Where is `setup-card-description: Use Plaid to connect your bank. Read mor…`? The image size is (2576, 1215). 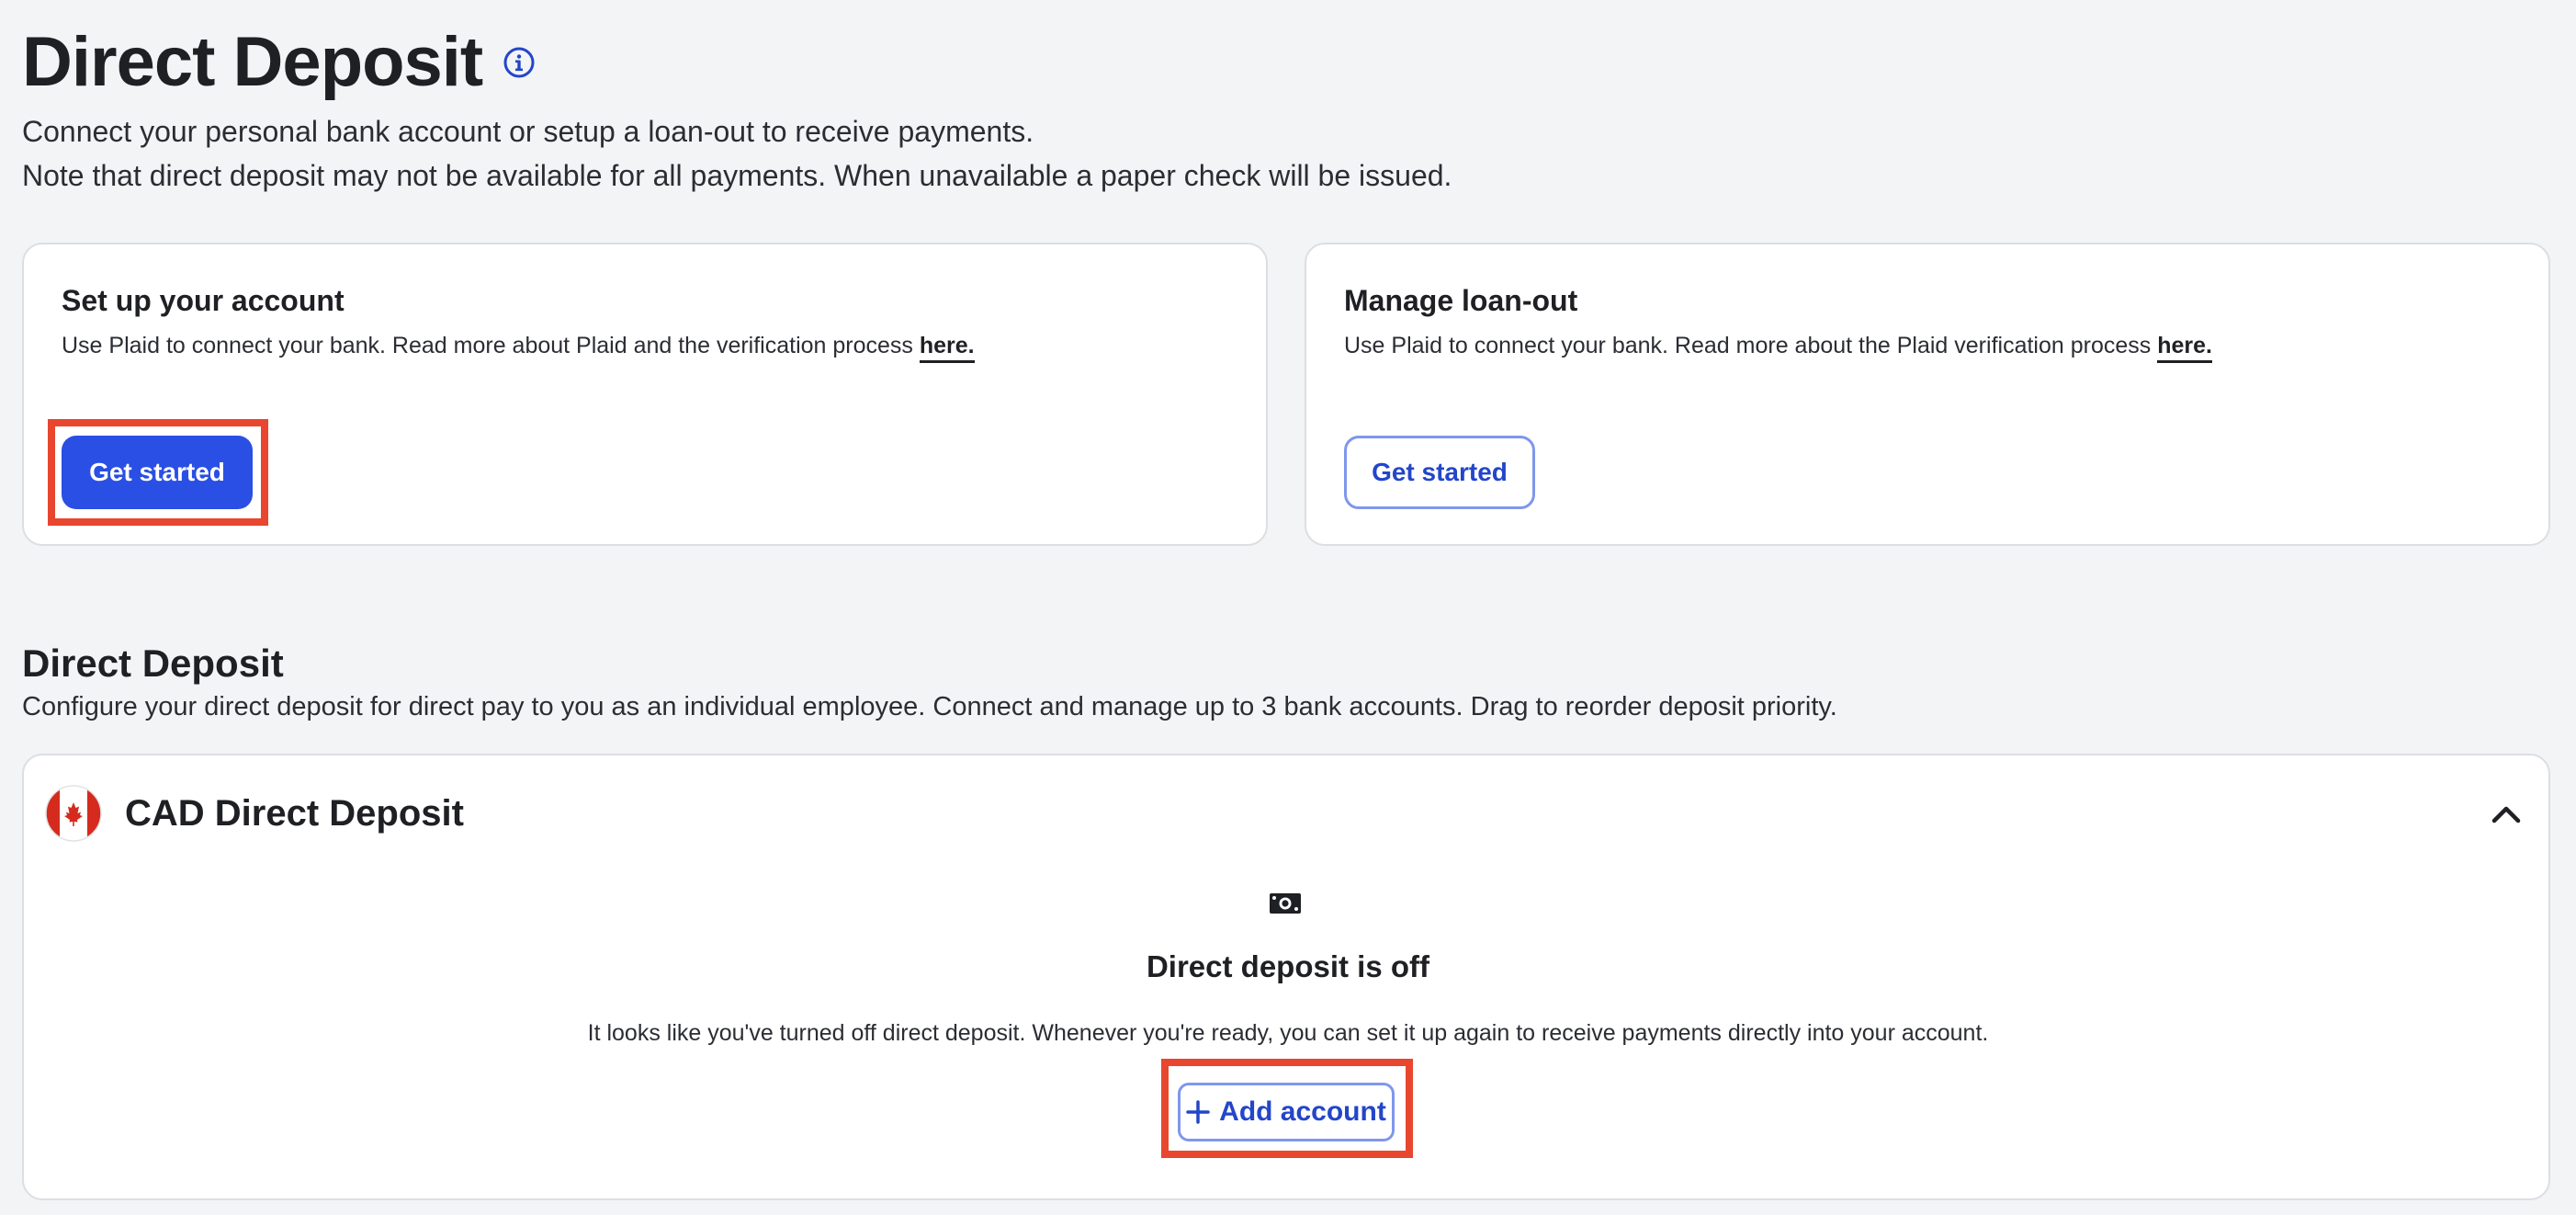 setup-card-description: Use Plaid to connect your bank. Read mor… is located at coordinates (518, 346).